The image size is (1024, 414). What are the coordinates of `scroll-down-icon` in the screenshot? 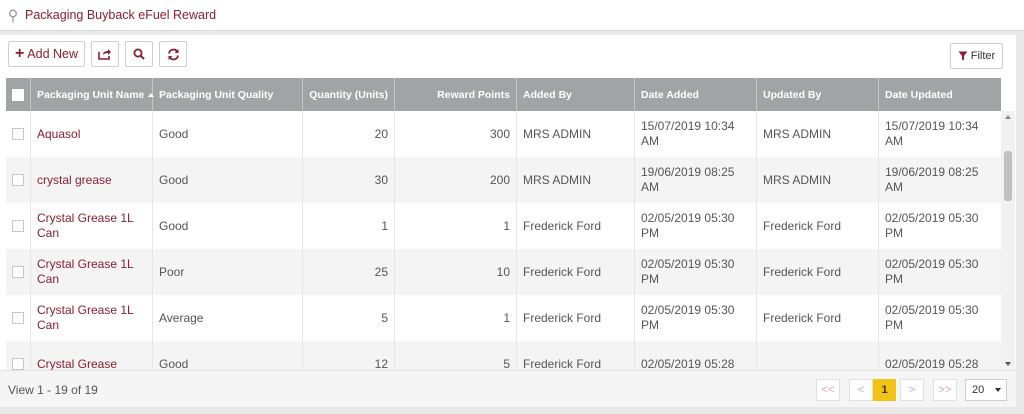 It's located at (1008, 364).